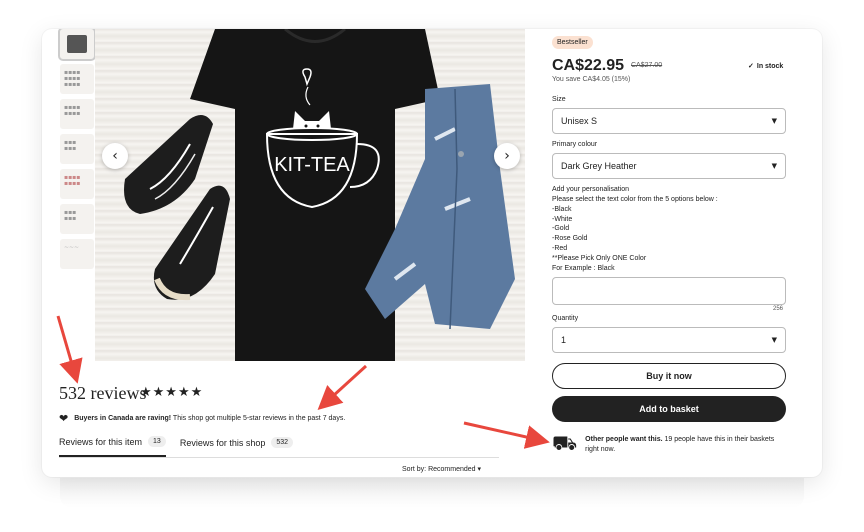 Image resolution: width=864 pixels, height=532 pixels. Describe the element at coordinates (778, 309) in the screenshot. I see `character-count: 256` at that location.